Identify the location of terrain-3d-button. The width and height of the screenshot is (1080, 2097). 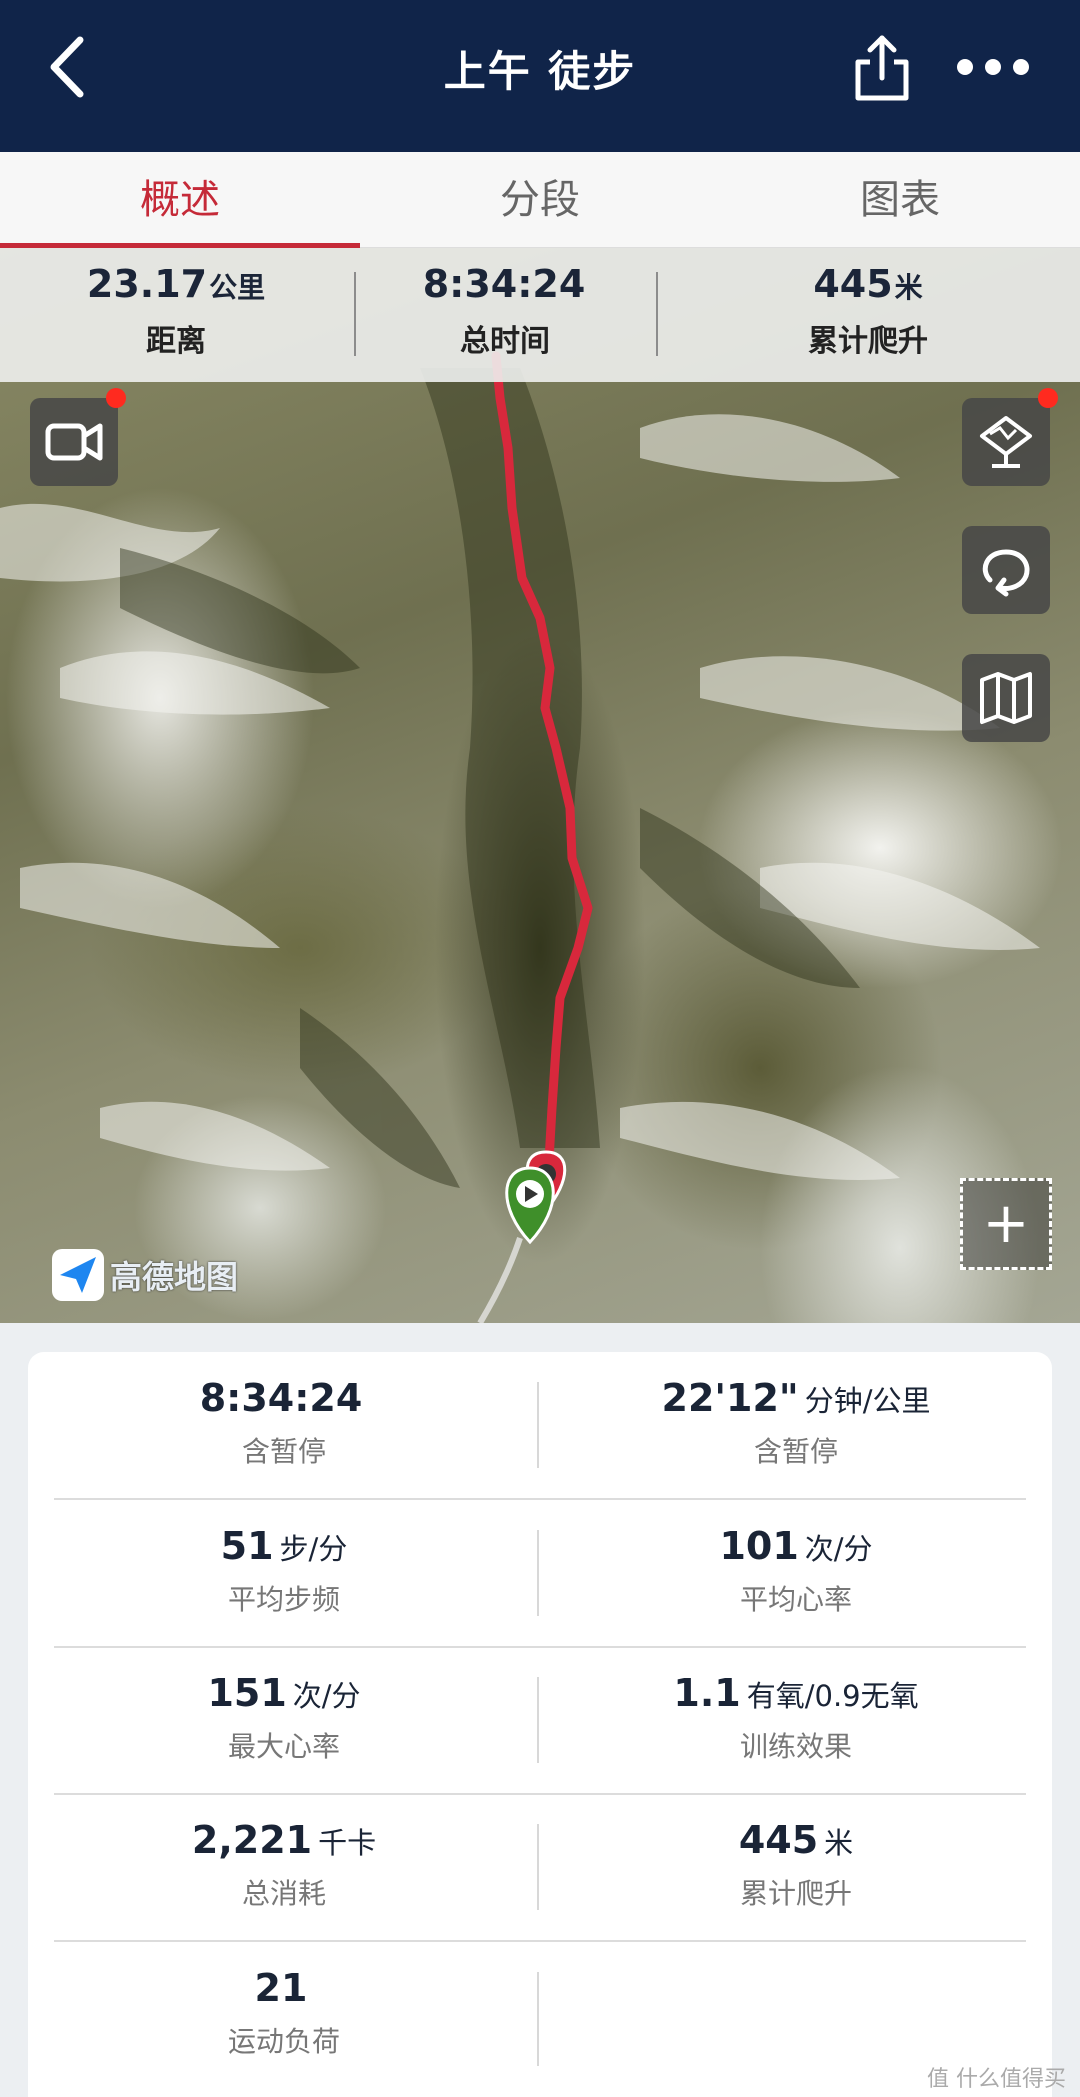
(1006, 442).